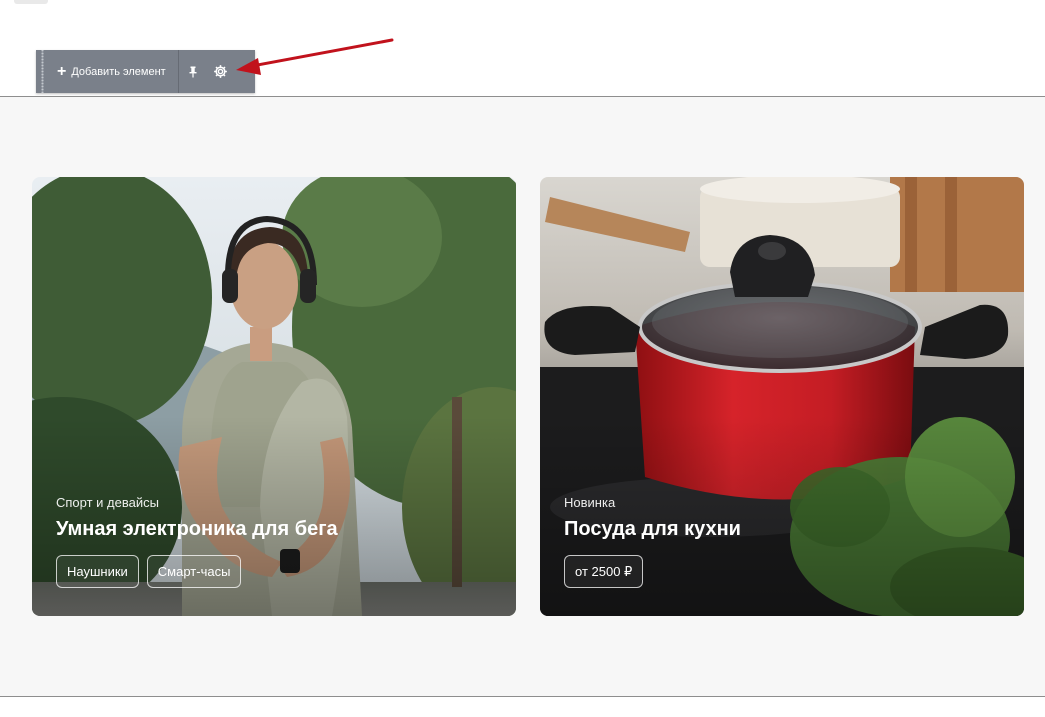 This screenshot has width=1045, height=717. What do you see at coordinates (107, 502) in the screenshot?
I see `card-category: Спорт и девайсы` at bounding box center [107, 502].